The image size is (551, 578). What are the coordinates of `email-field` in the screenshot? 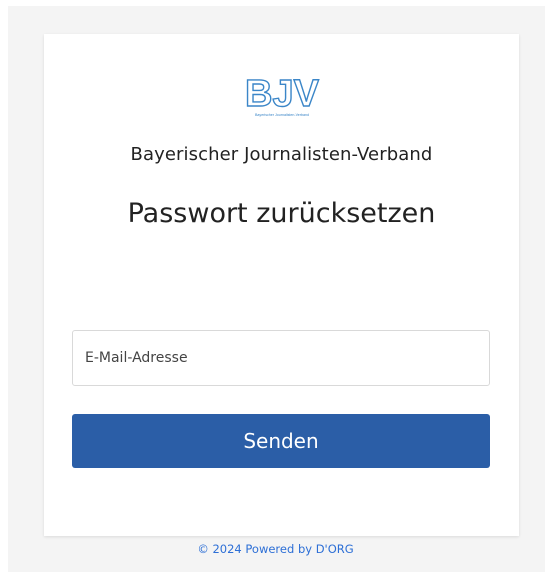 It's located at (281, 358).